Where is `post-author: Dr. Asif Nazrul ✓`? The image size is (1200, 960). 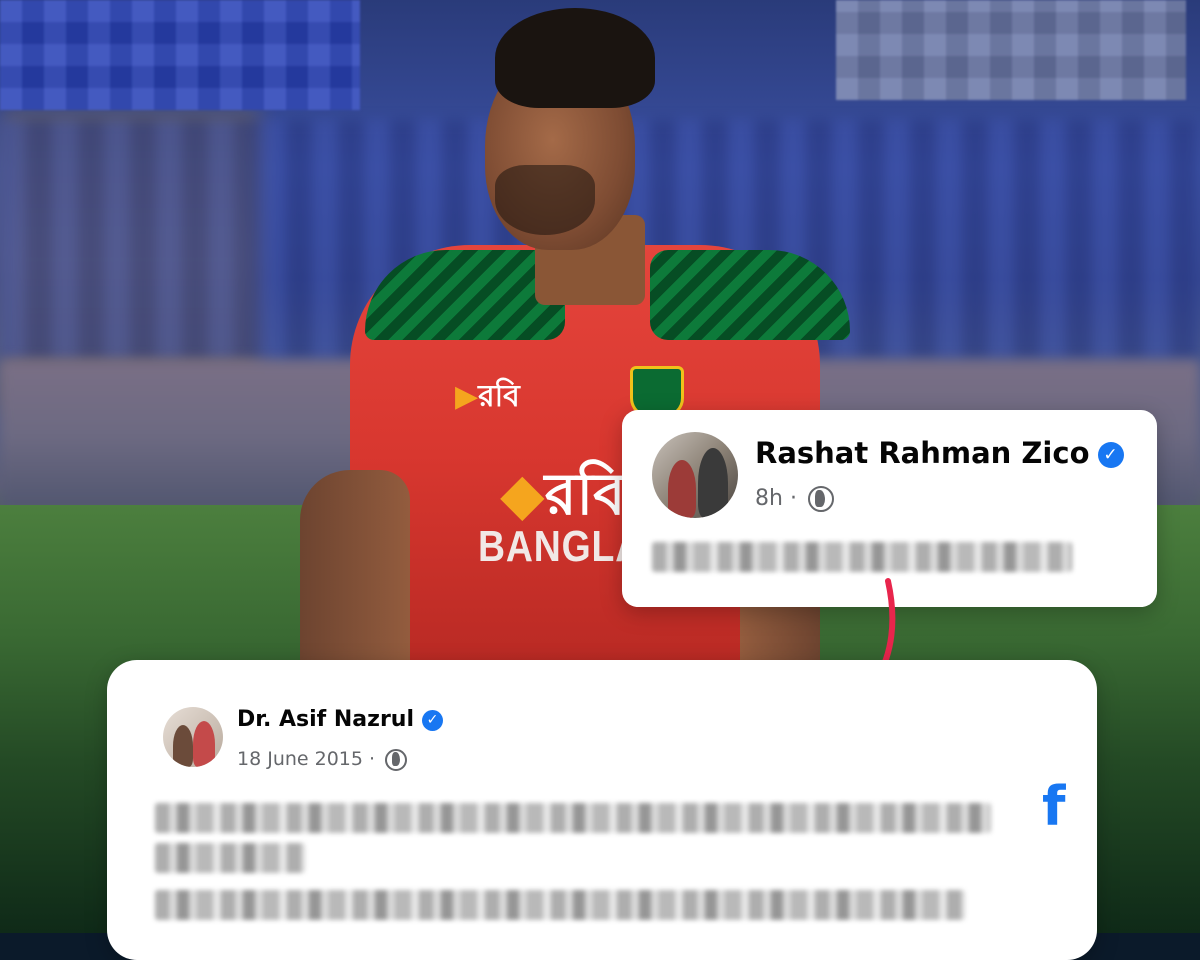
post-author: Dr. Asif Nazrul ✓ is located at coordinates (340, 719).